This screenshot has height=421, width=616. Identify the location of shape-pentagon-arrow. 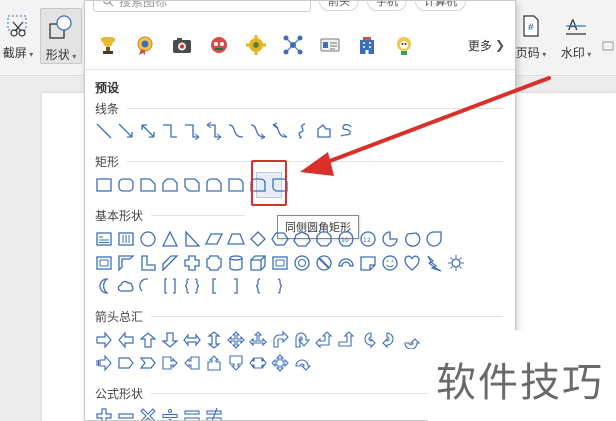
(126, 363).